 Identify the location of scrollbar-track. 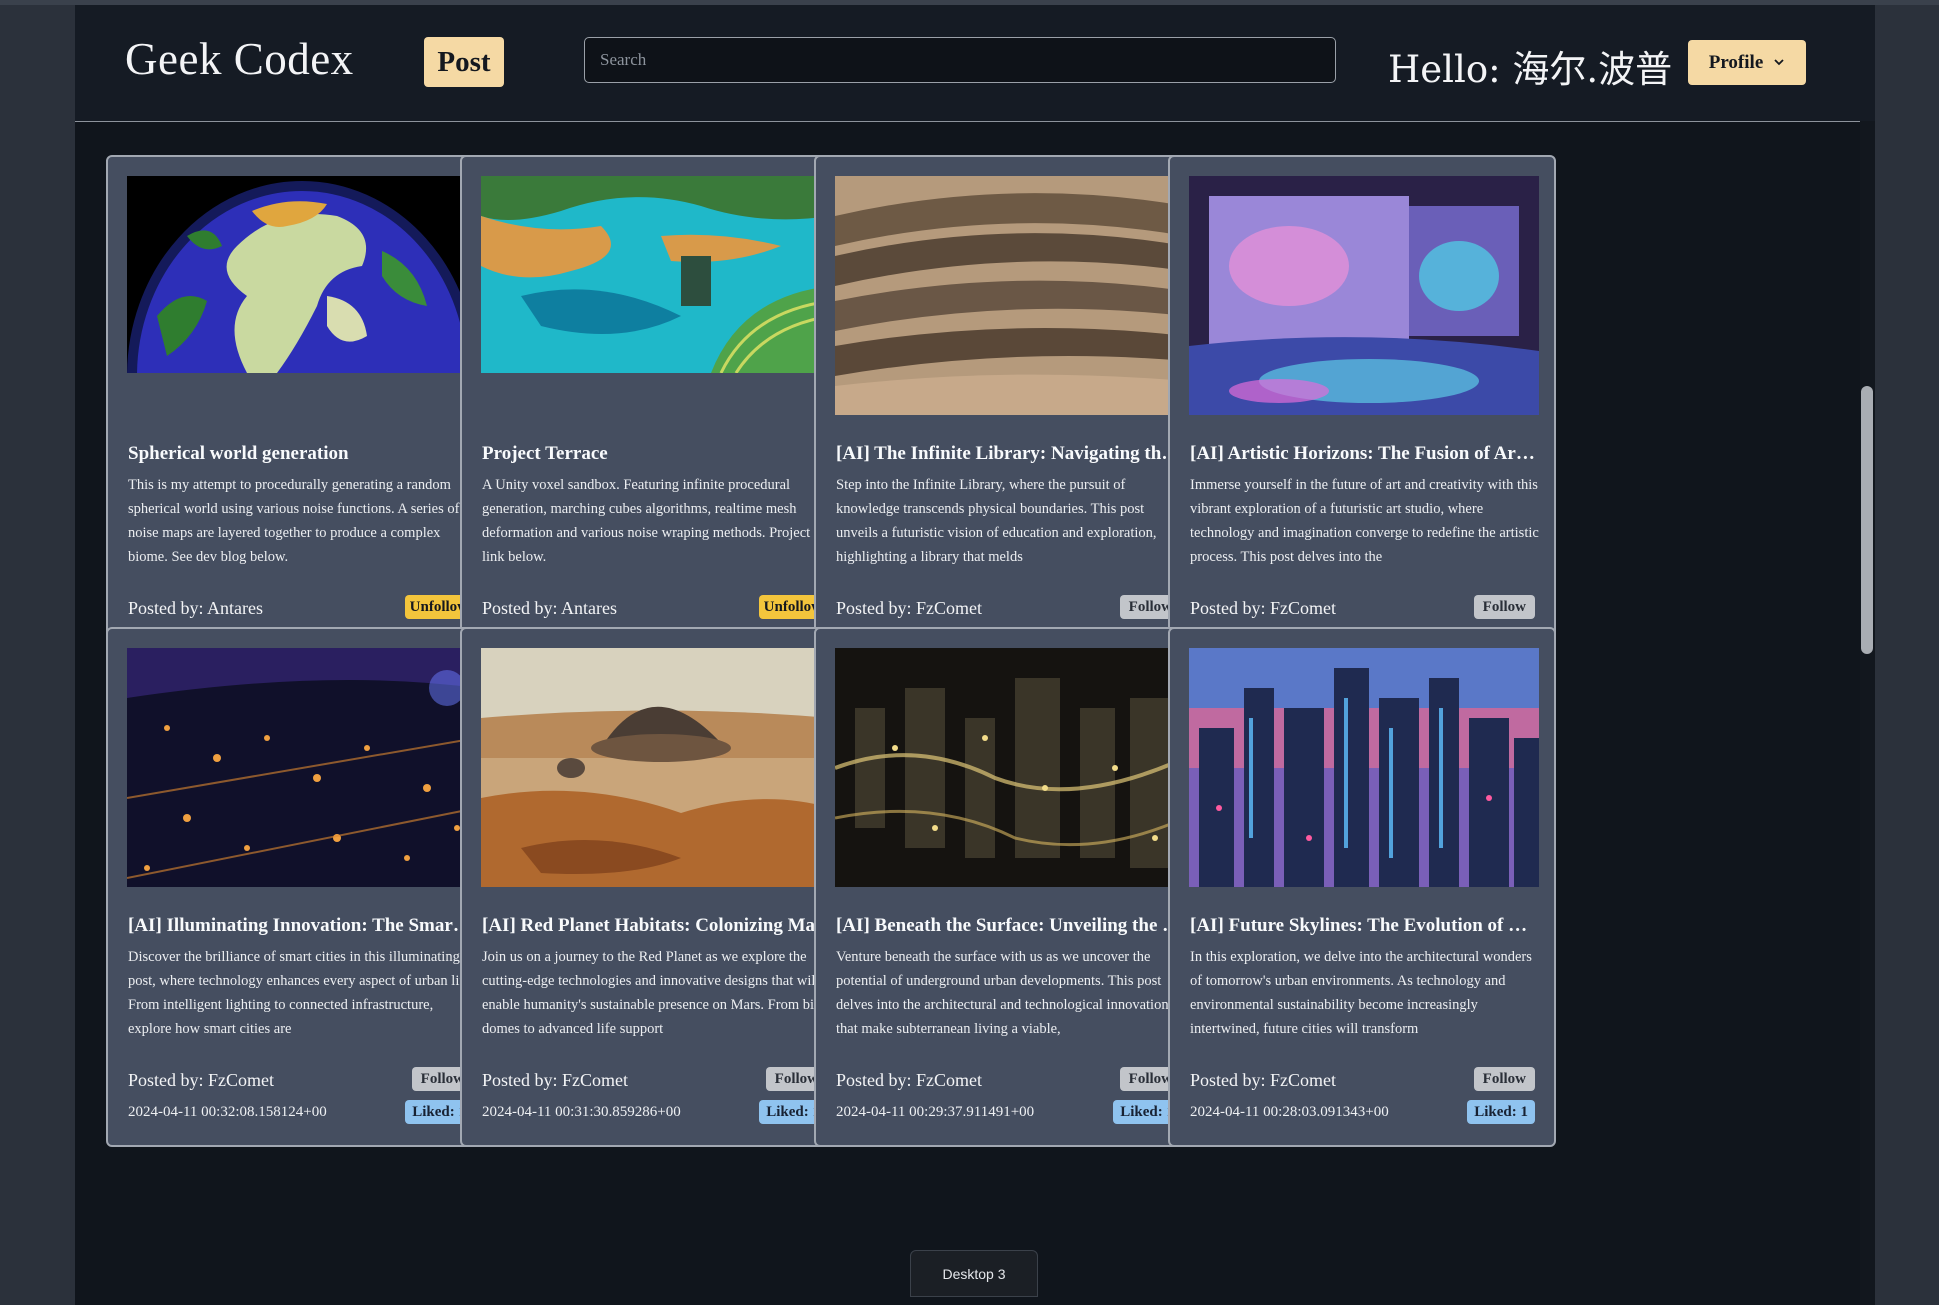
(1867, 713).